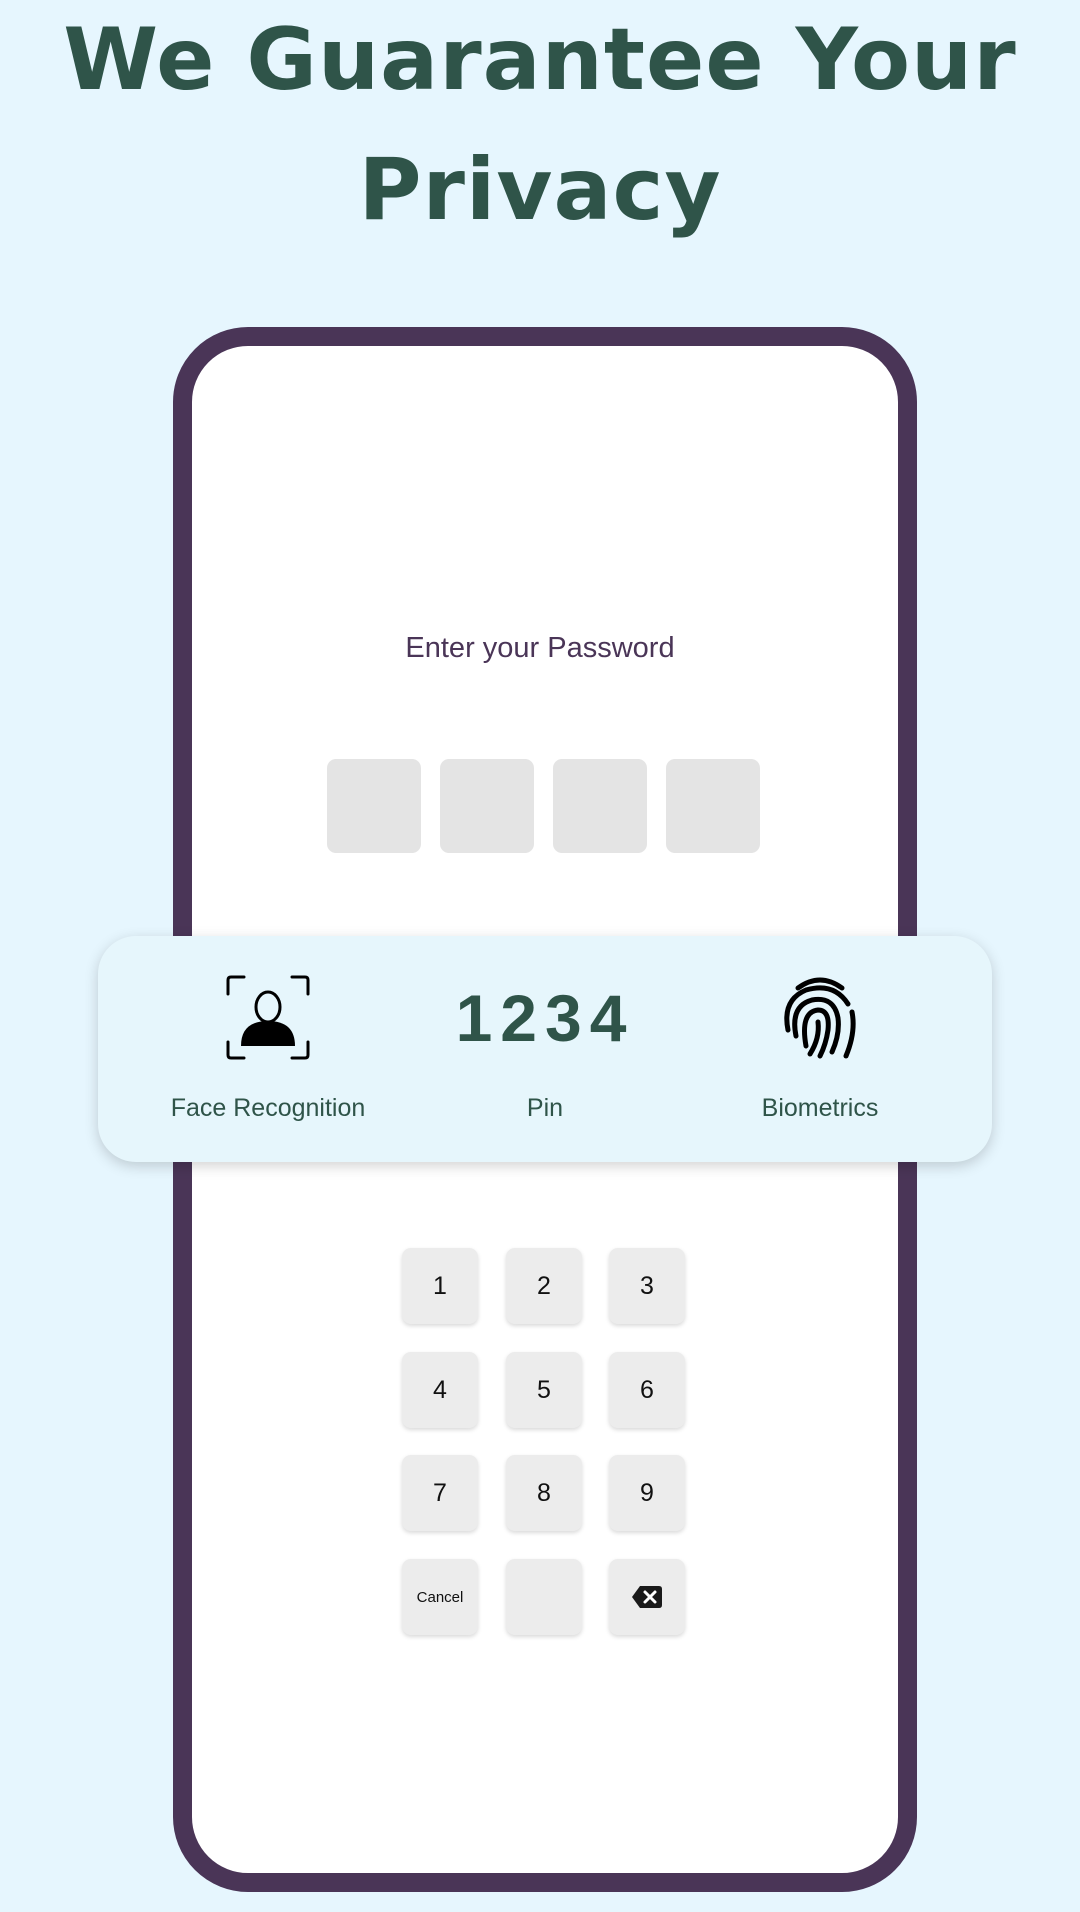 This screenshot has height=1912, width=1080. Describe the element at coordinates (647, 1493) in the screenshot. I see `key-9: 9` at that location.